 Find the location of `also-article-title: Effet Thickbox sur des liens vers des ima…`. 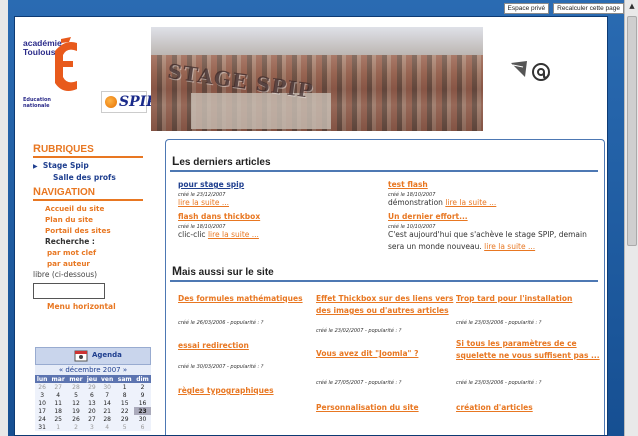

also-article-title: Effet Thickbox sur des liens vers des ima… is located at coordinates (384, 305).